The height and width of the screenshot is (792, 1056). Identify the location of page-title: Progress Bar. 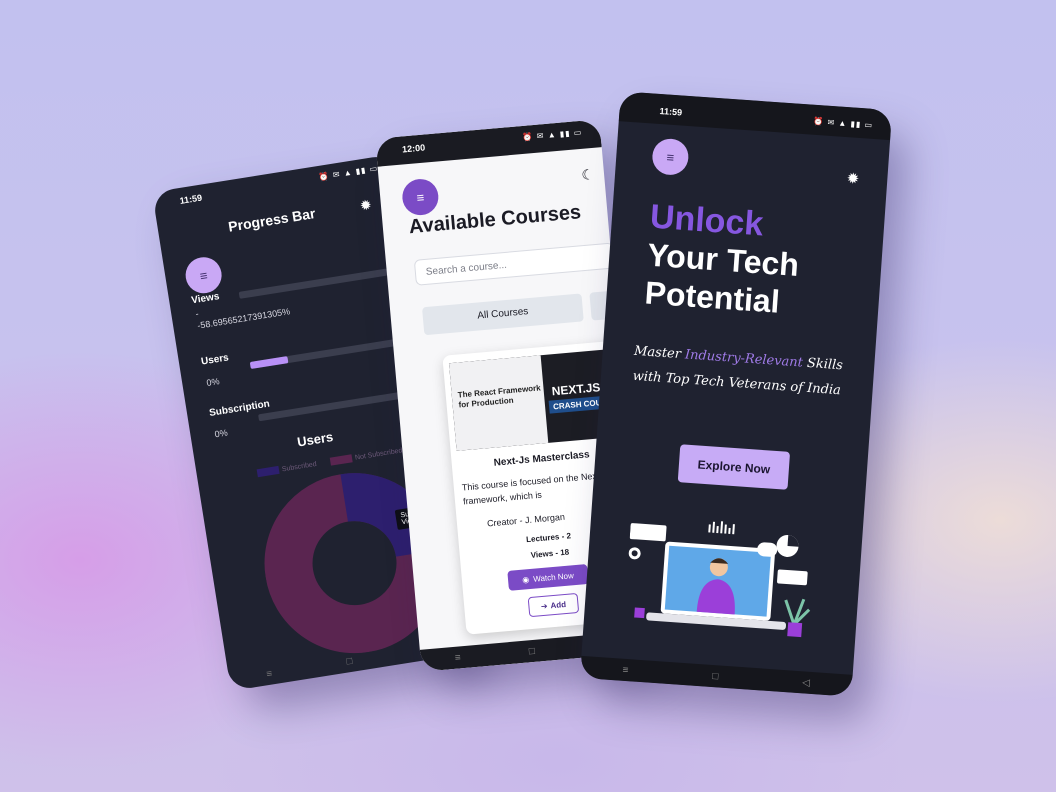
(272, 220).